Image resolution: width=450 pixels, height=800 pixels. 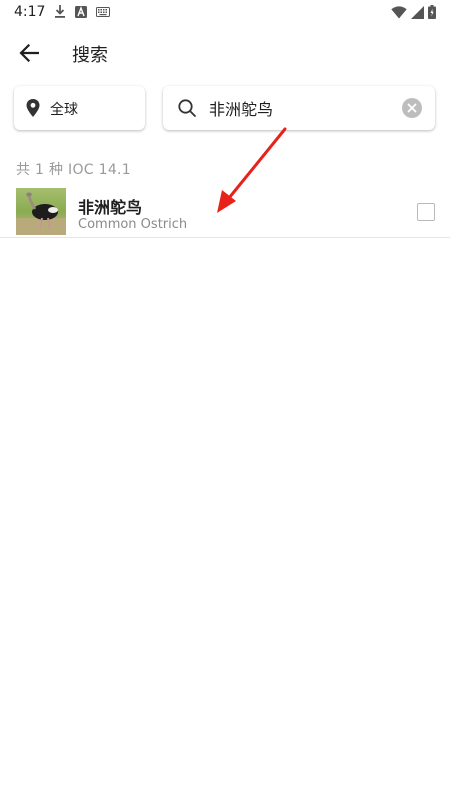 I want to click on ostrich-photo, so click(x=41, y=211).